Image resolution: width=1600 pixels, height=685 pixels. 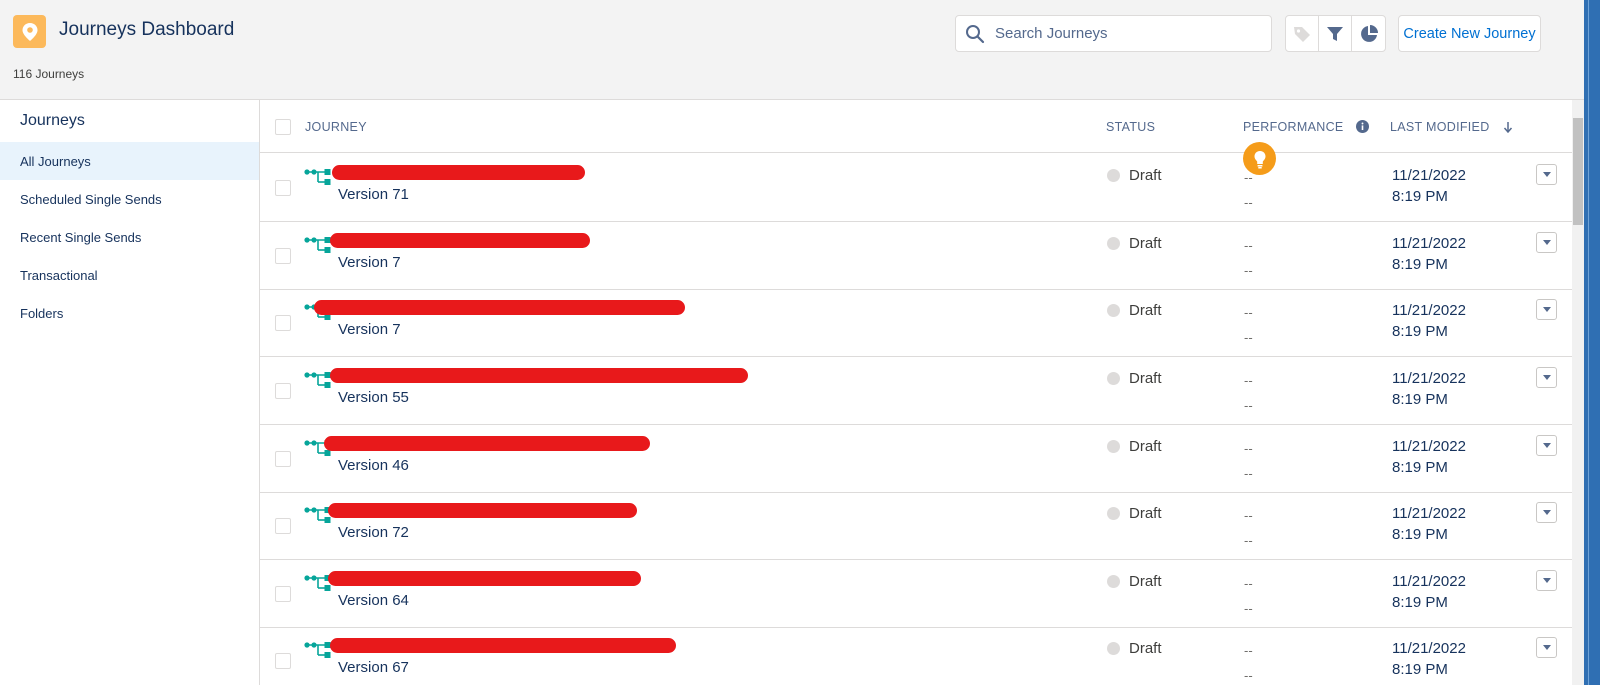 What do you see at coordinates (336, 127) in the screenshot?
I see `column-journey: JOURNEY` at bounding box center [336, 127].